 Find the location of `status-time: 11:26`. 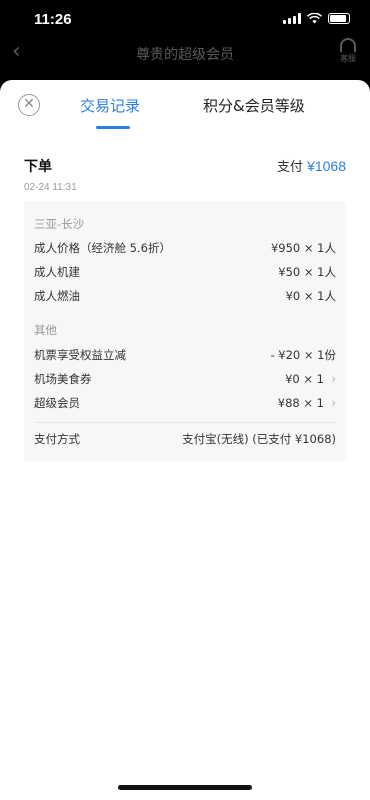

status-time: 11:26 is located at coordinates (53, 19).